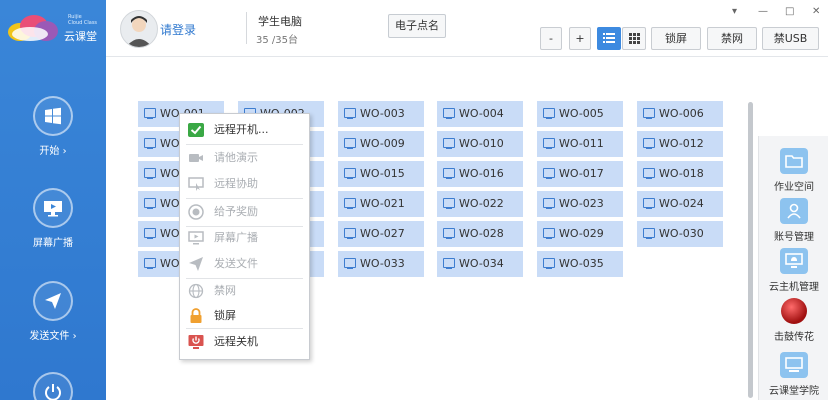  I want to click on right-item-label: 云课堂学院, so click(794, 391).